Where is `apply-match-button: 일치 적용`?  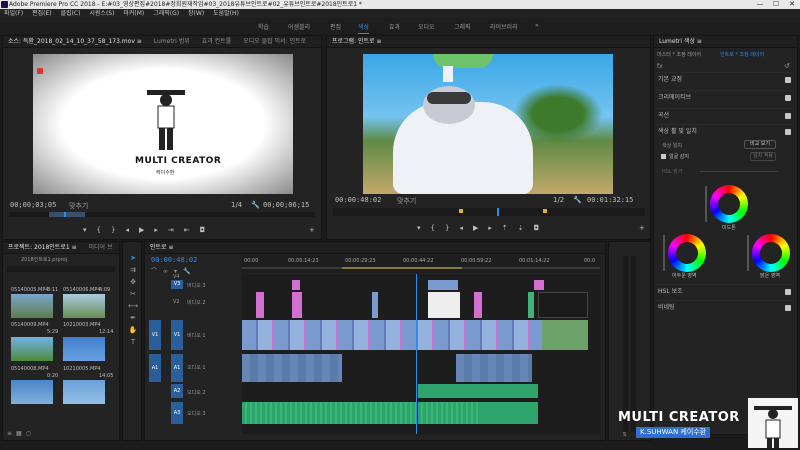 apply-match-button: 일치 적용 is located at coordinates (763, 156).